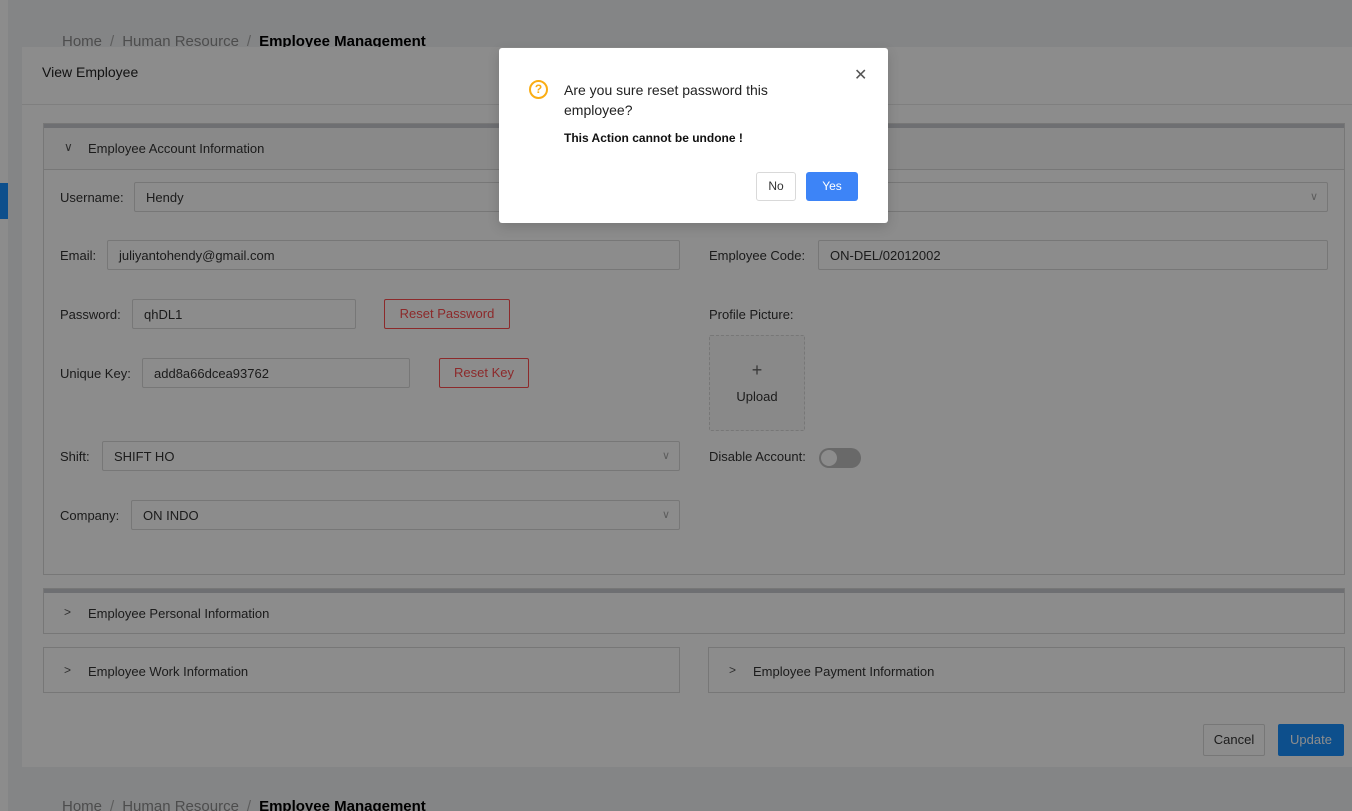 The width and height of the screenshot is (1352, 811). Describe the element at coordinates (860, 75) in the screenshot. I see `close-icon: ✕` at that location.